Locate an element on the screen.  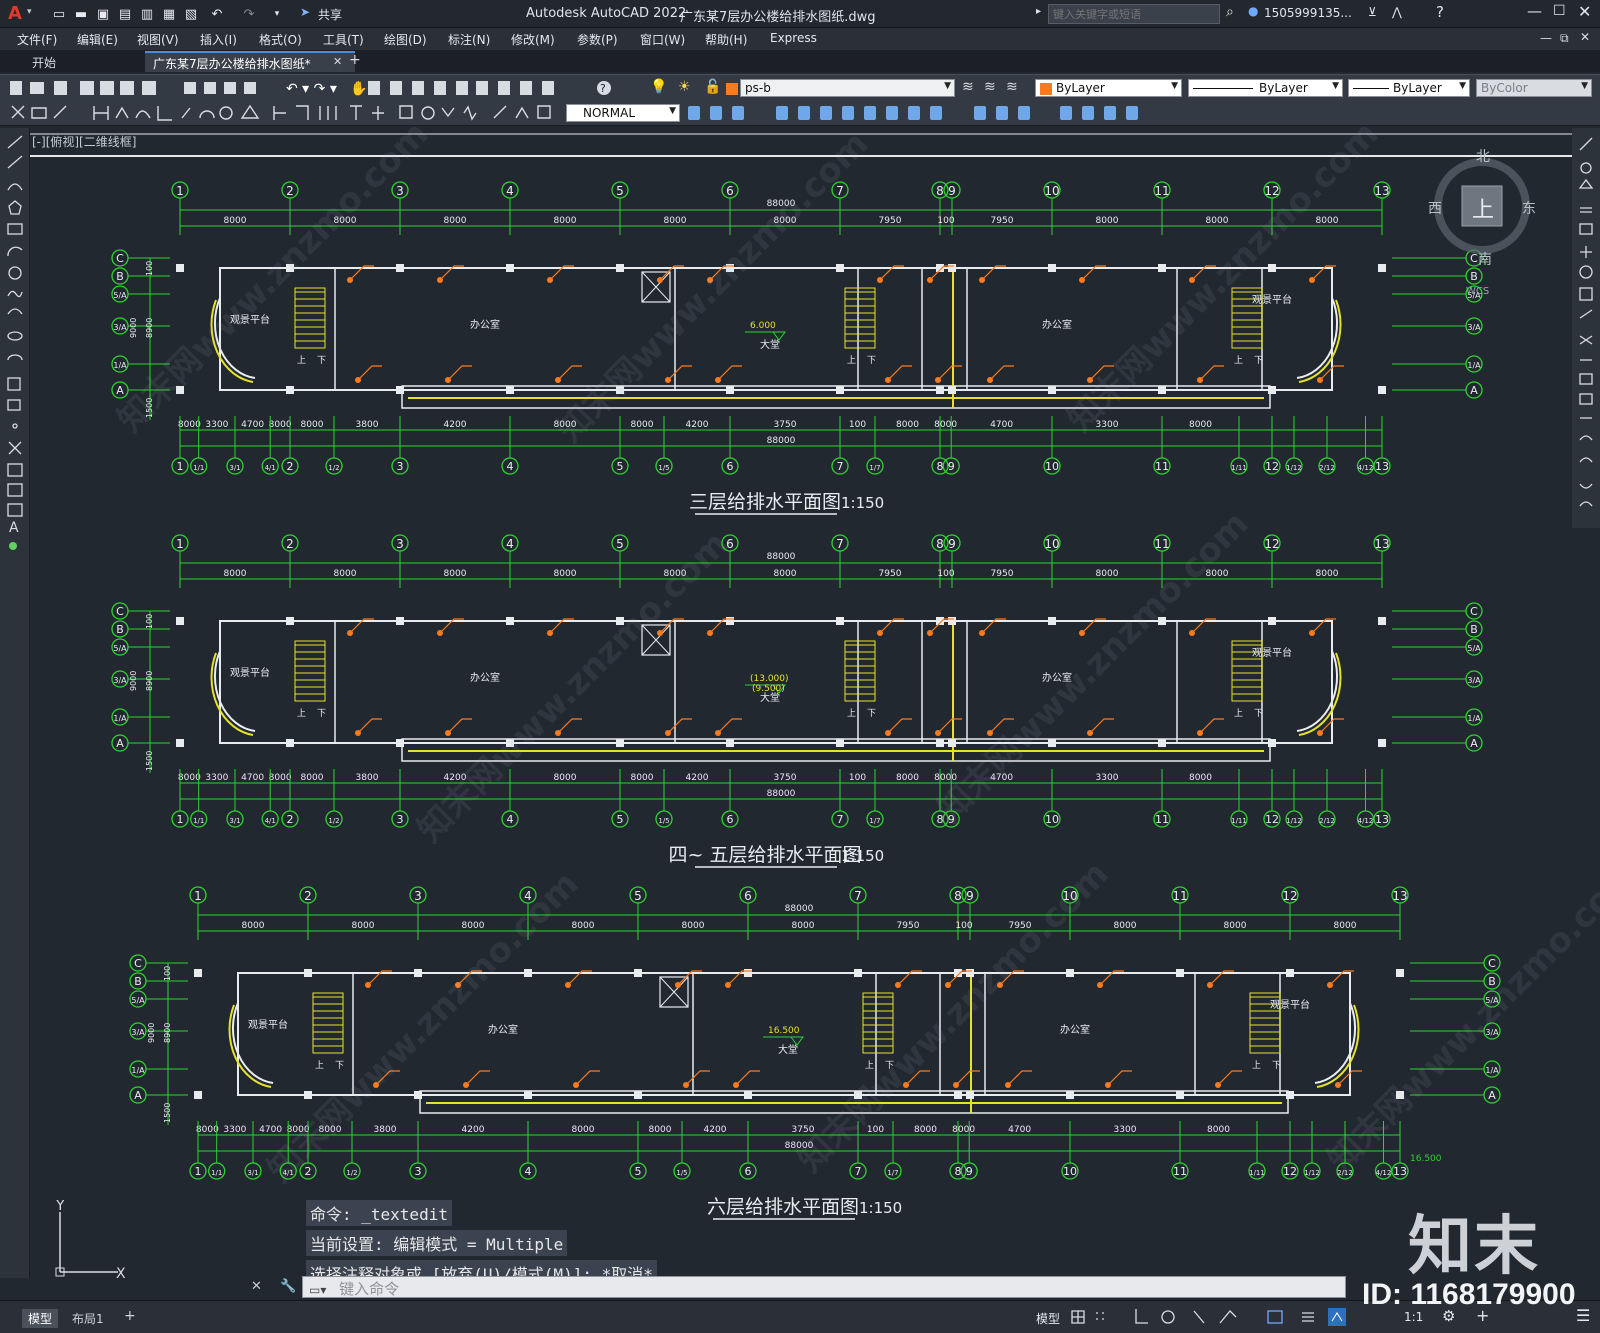
undo-icon: ↶ is located at coordinates (217, 14).